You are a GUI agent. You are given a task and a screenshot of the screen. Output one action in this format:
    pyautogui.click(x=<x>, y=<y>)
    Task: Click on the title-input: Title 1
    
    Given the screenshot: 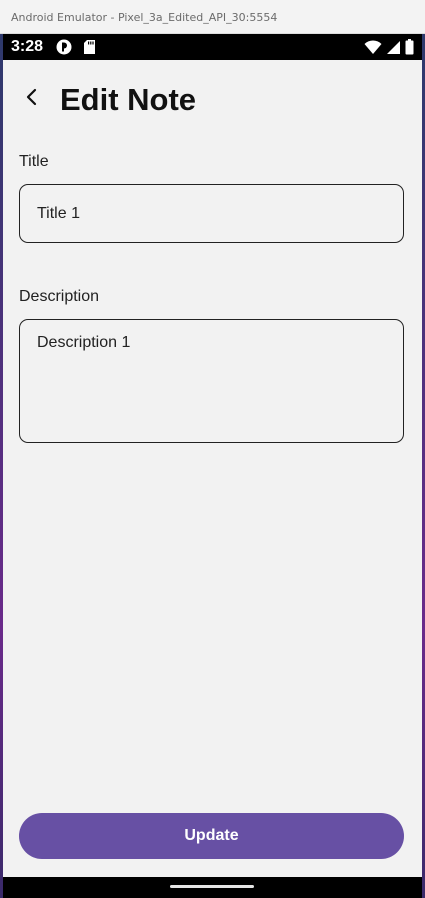 What is the action you would take?
    pyautogui.click(x=211, y=213)
    